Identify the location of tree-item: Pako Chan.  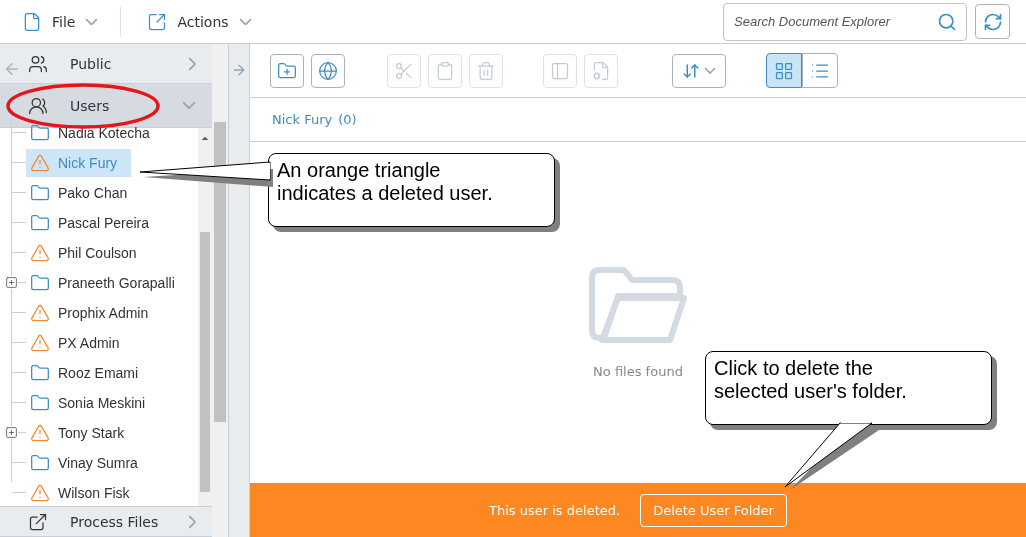
(84, 193).